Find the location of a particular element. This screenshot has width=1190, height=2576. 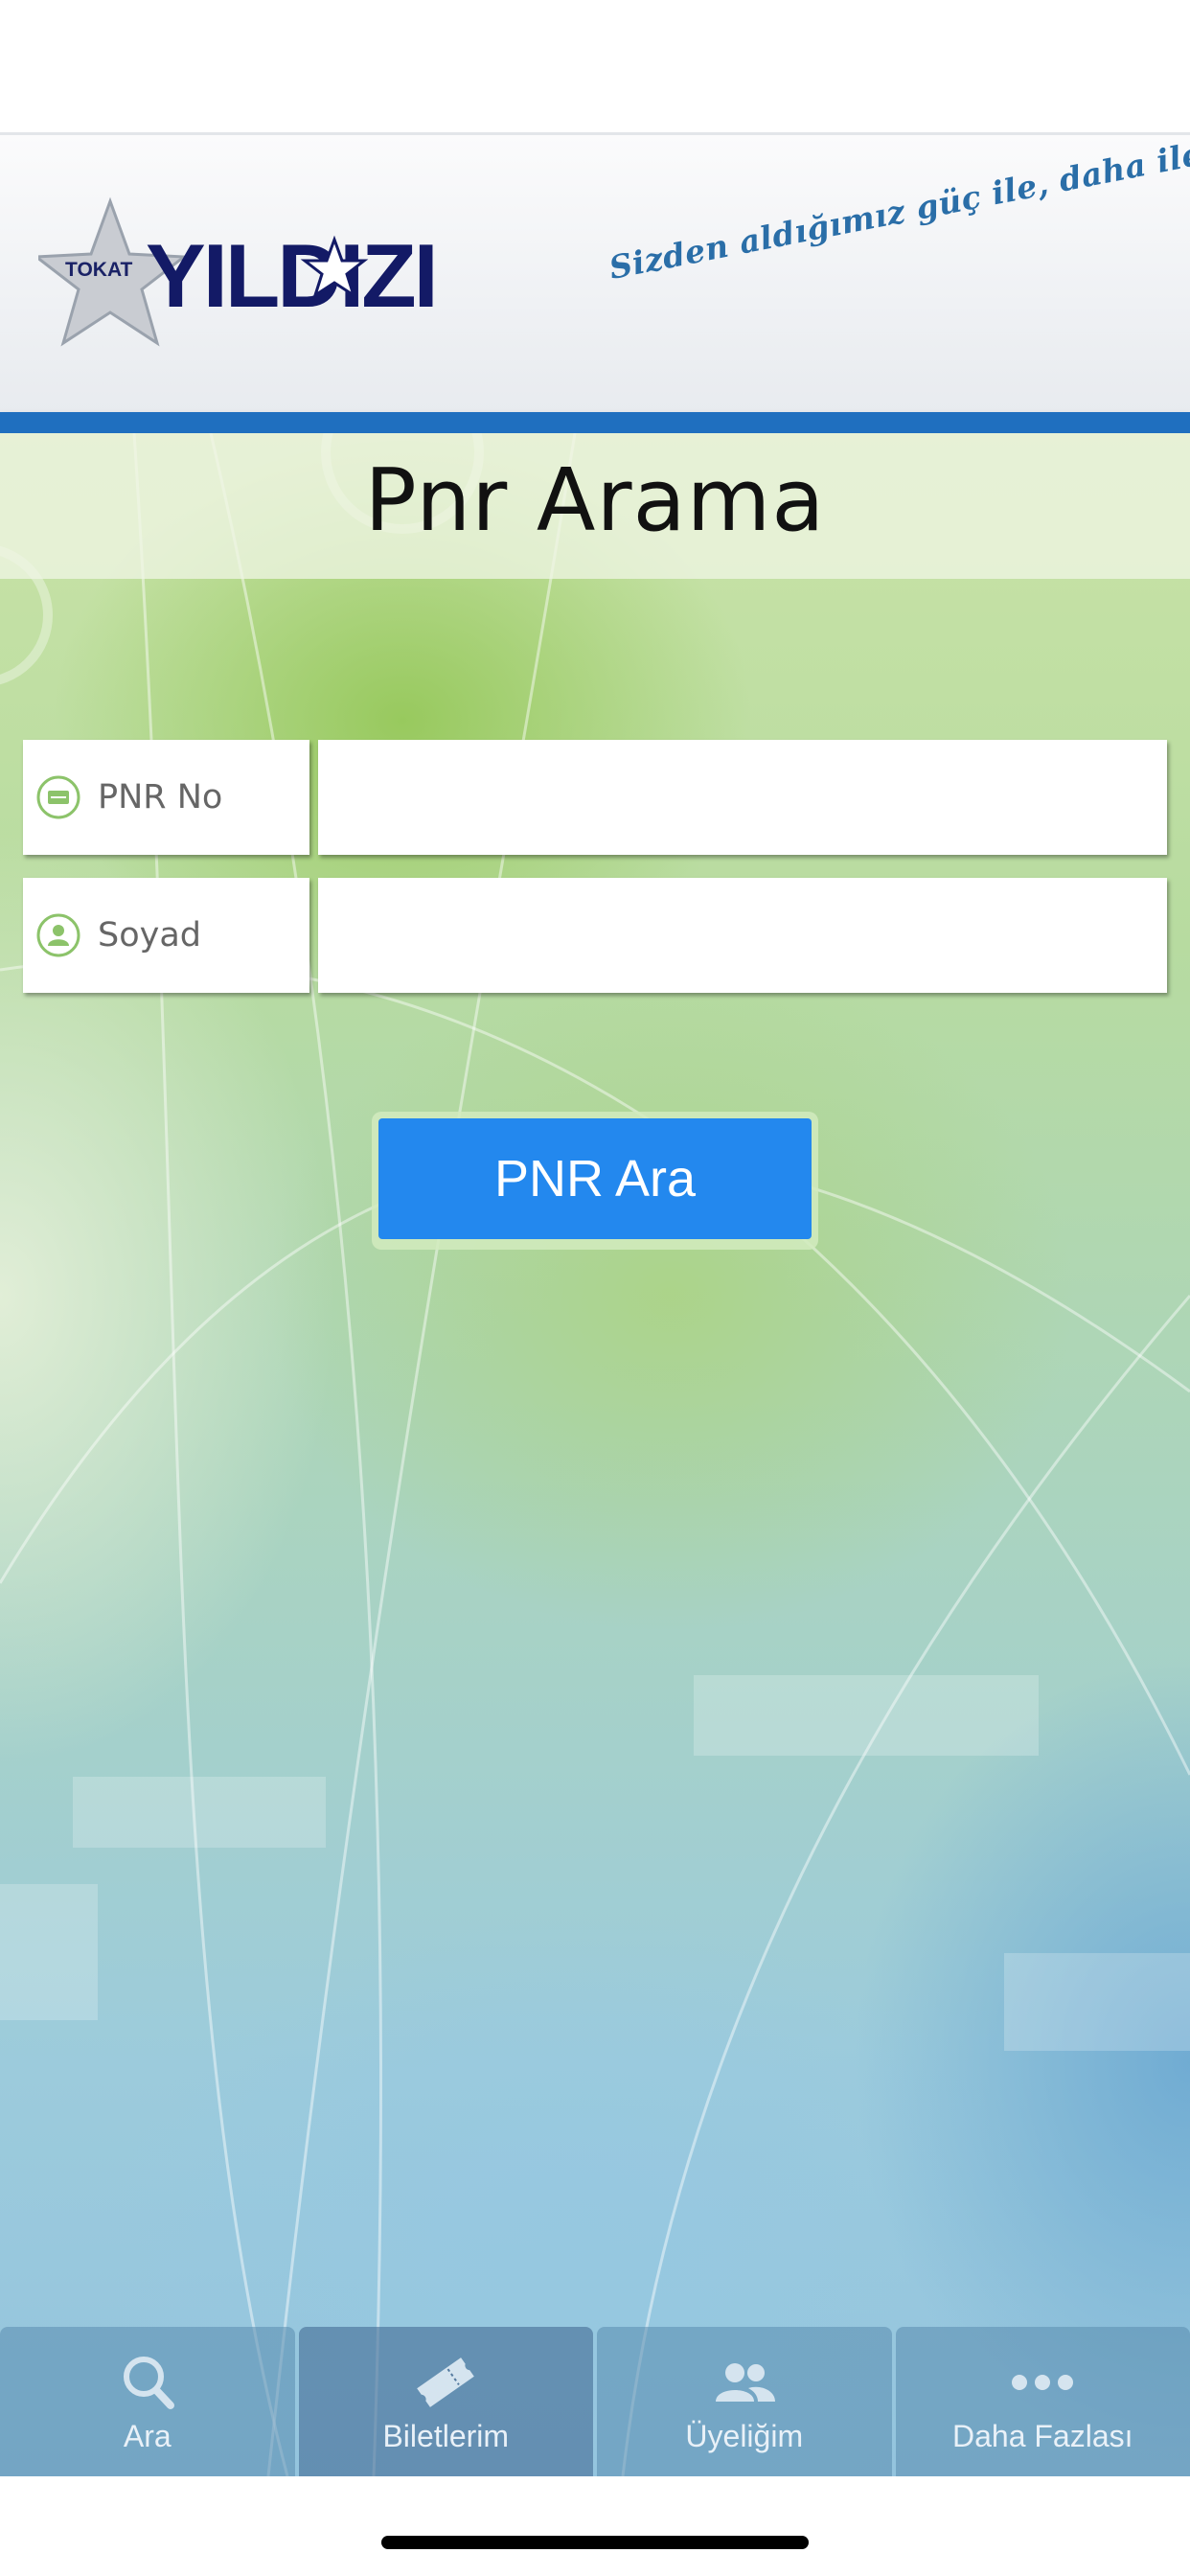

tab-my-tickets: Biletlerim is located at coordinates (445, 2401).